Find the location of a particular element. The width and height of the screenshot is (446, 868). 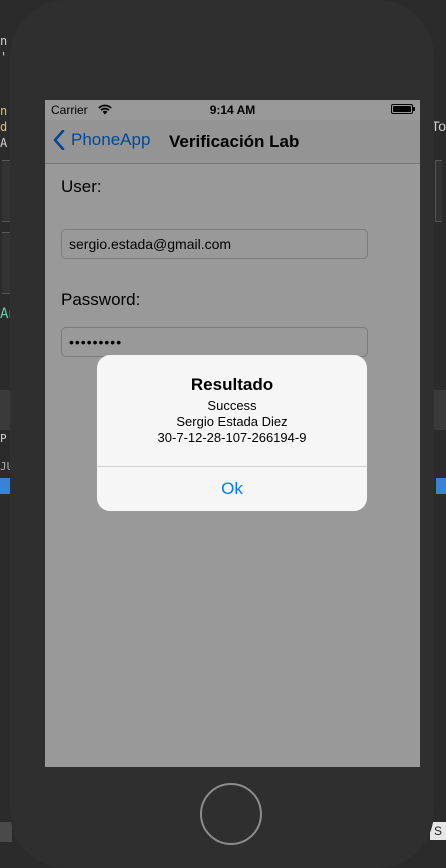

alert-name-line: Sergio Estada Diez is located at coordinates (232, 421).